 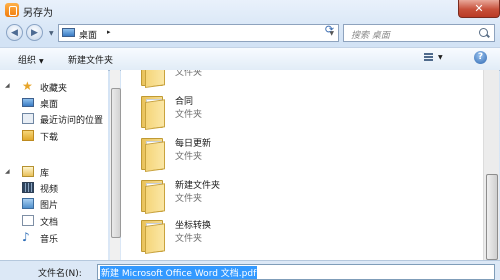 I want to click on search-box: 搜索 桌面, so click(x=419, y=33).